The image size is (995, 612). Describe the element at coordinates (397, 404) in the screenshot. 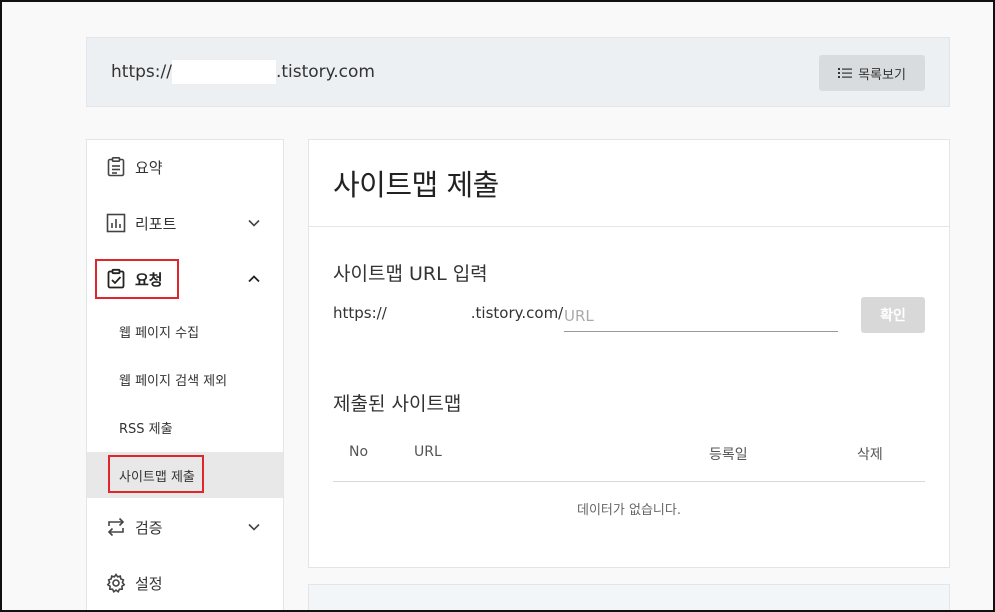

I see `section-title-submitted: 제출된 사이트맵` at that location.